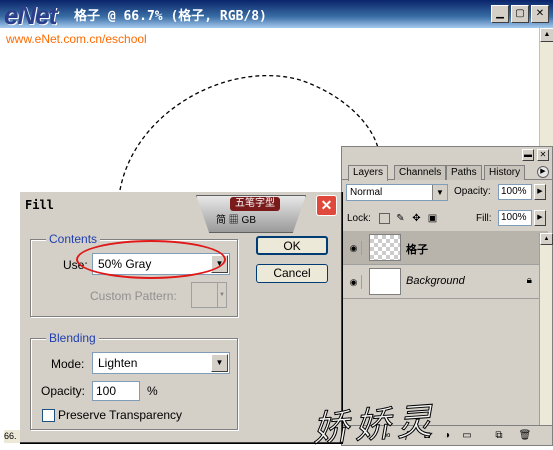 The image size is (553, 450). What do you see at coordinates (546, 87) in the screenshot?
I see `document-vertical-scrollbar: ▲` at bounding box center [546, 87].